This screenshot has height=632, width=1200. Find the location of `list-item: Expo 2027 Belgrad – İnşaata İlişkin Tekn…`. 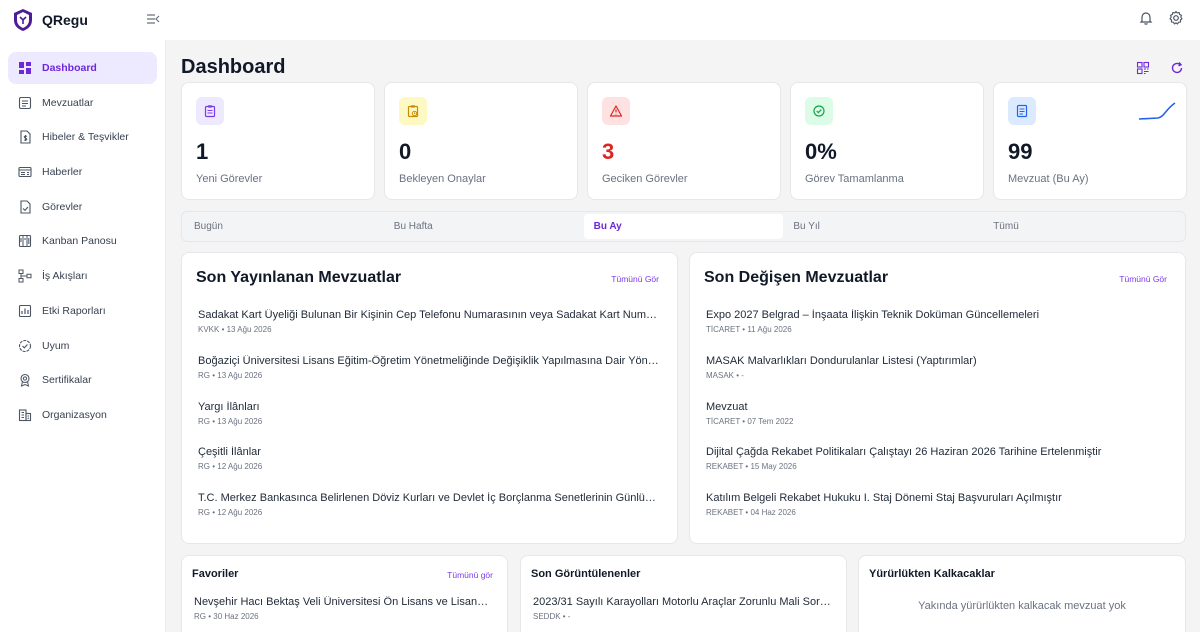

list-item: Expo 2027 Belgrad – İnşaata İlişkin Tekn… is located at coordinates (936, 332).